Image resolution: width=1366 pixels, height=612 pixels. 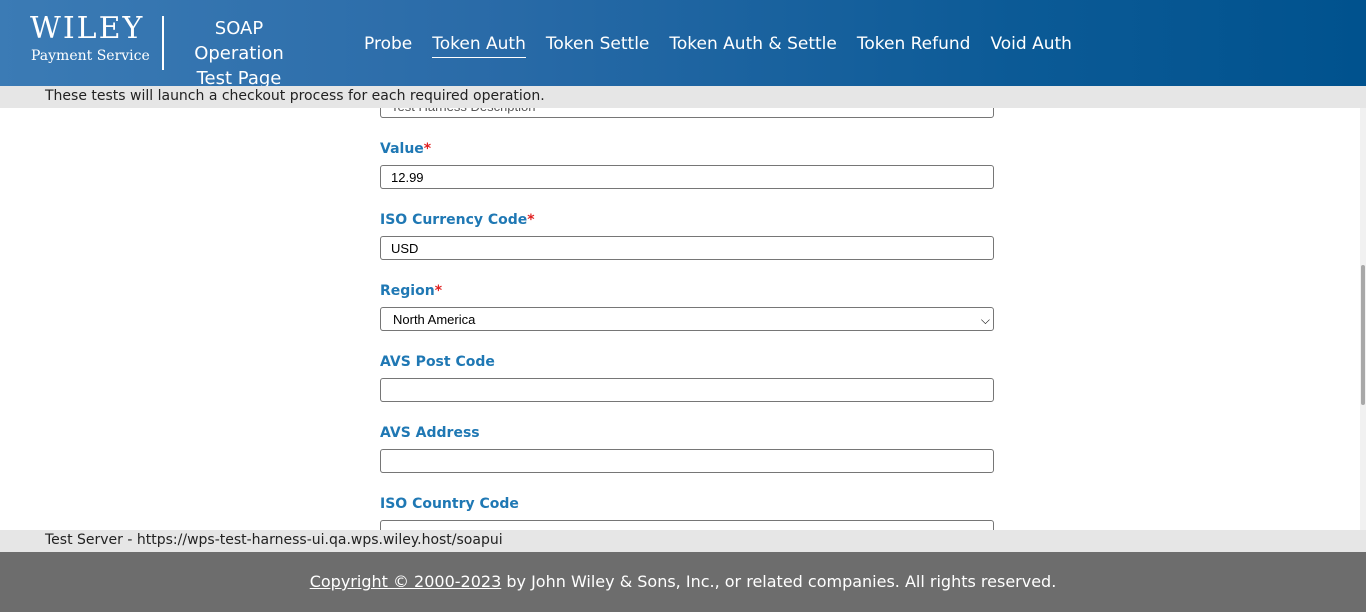 What do you see at coordinates (752, 45) in the screenshot?
I see `nav-token-auth-settle: Token Auth & Settle` at bounding box center [752, 45].